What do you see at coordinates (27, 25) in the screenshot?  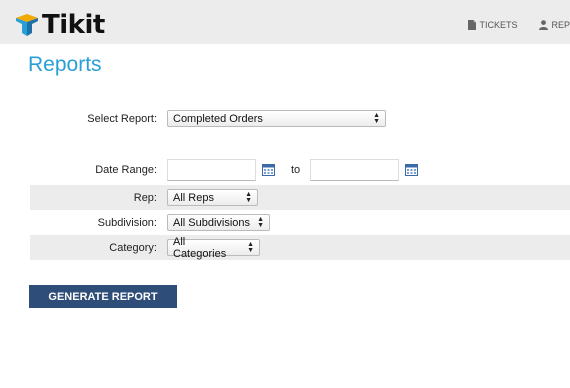 I see `tikit-logo-icon` at bounding box center [27, 25].